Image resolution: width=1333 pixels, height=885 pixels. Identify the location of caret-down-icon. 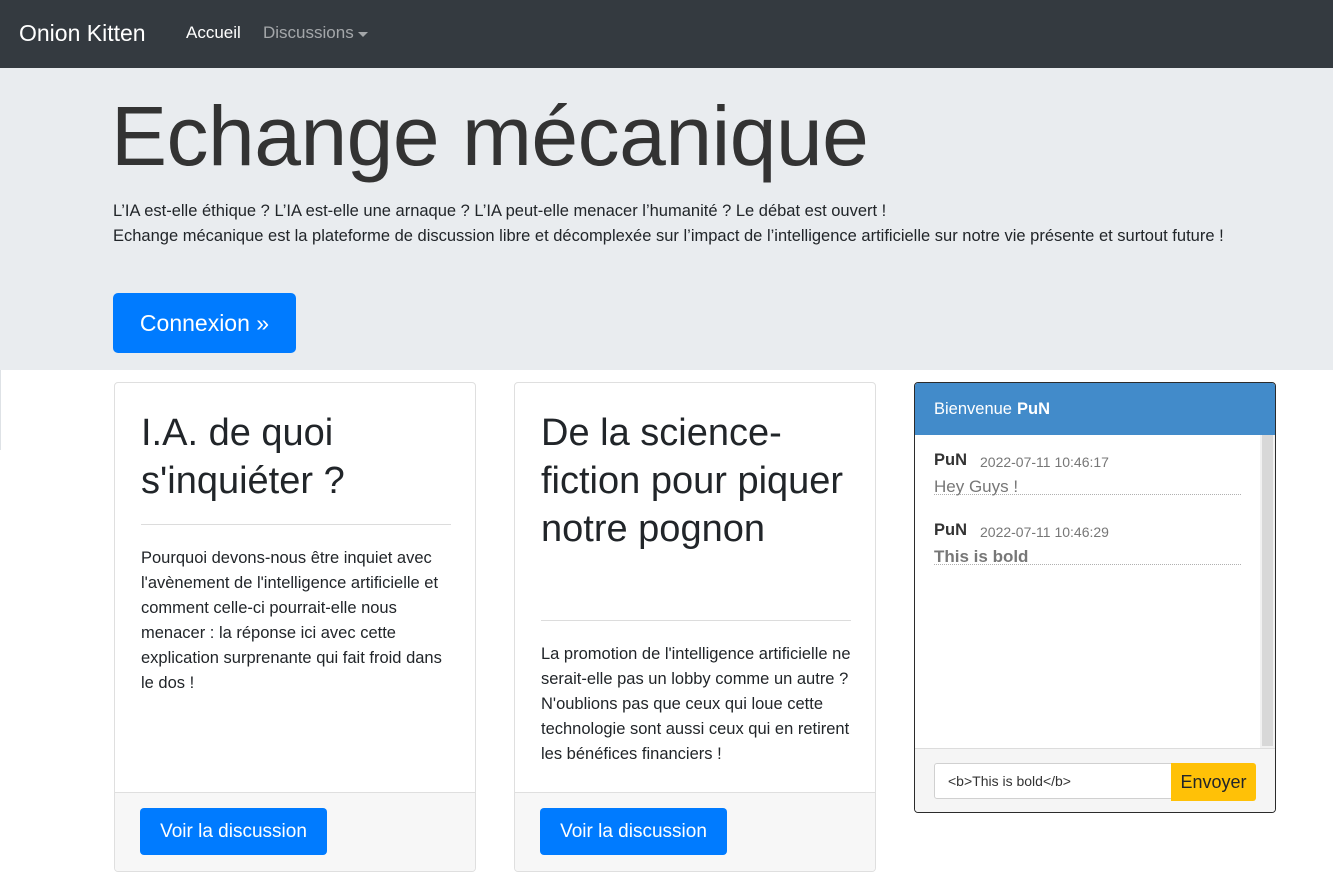
(362, 34).